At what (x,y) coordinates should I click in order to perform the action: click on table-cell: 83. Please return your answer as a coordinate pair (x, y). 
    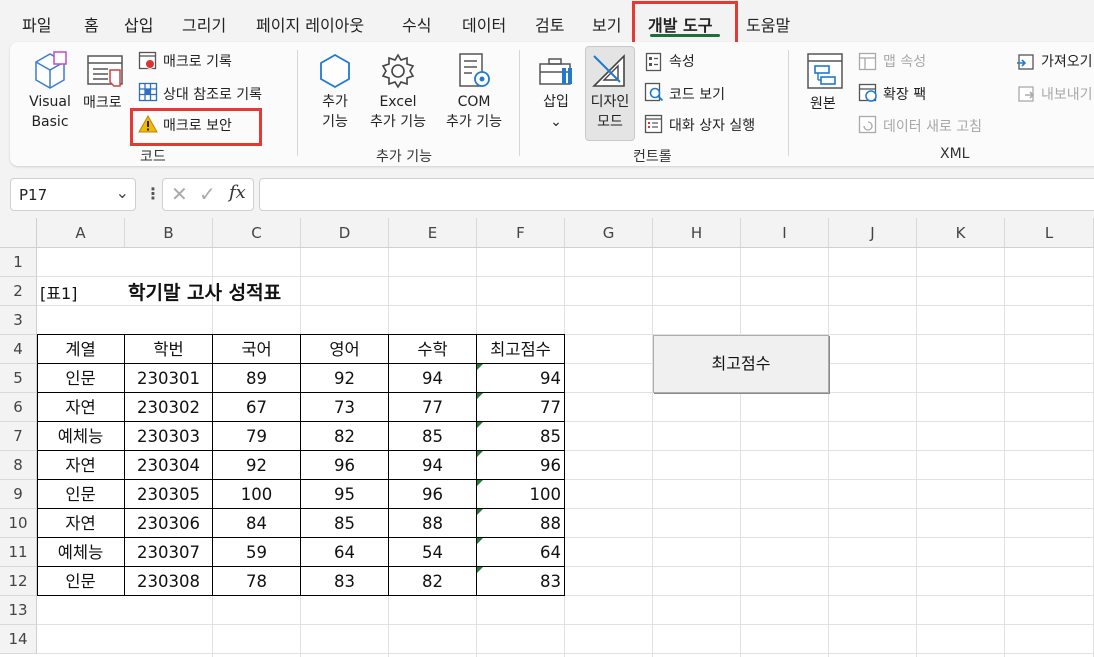
    Looking at the image, I should click on (345, 581).